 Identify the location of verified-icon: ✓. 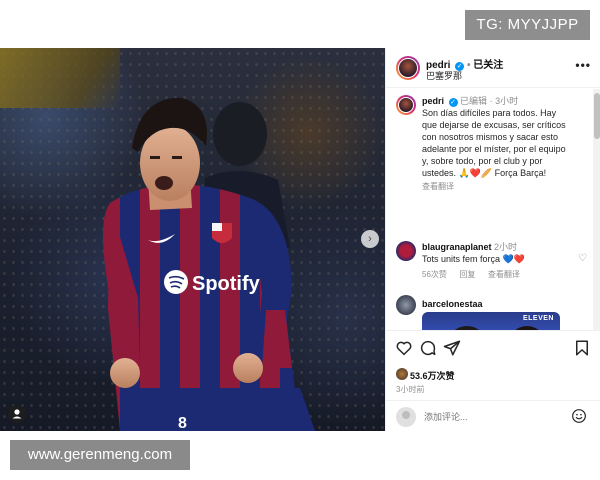
(453, 102).